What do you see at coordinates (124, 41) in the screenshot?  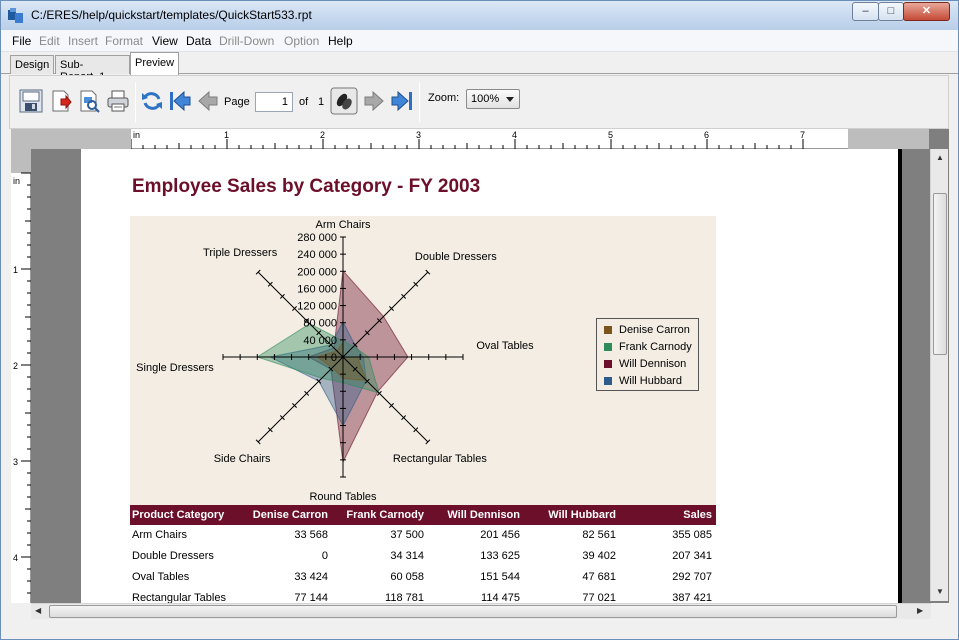 I see `menu-format: Format` at bounding box center [124, 41].